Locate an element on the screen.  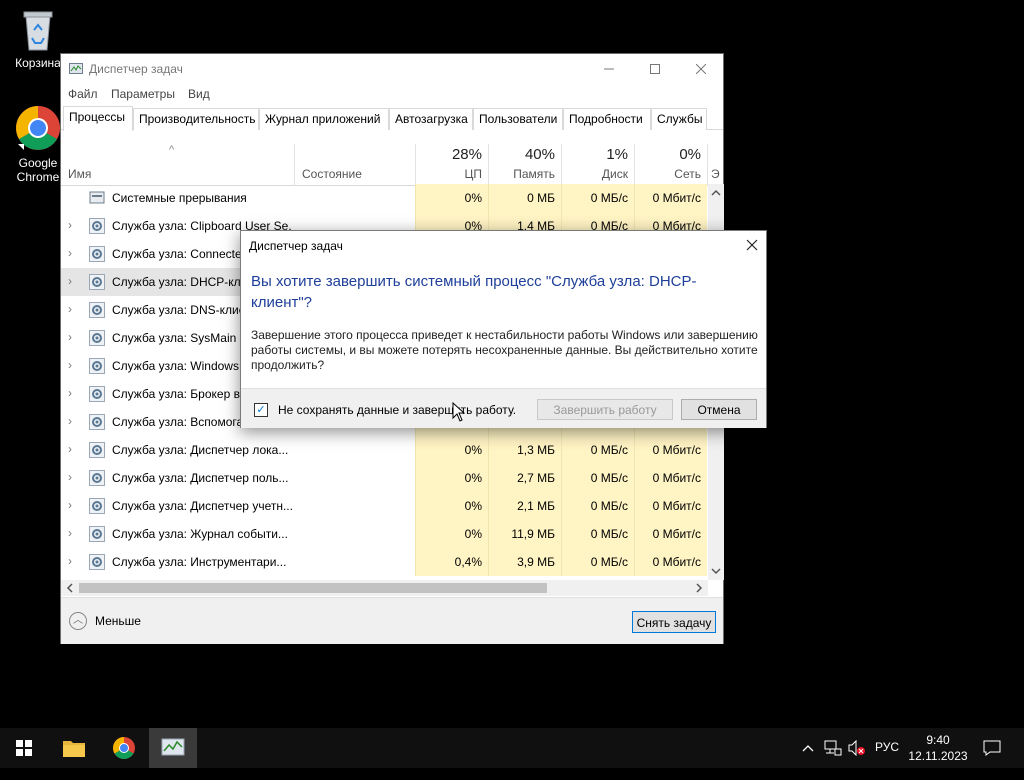
start-button is located at coordinates (24, 748).